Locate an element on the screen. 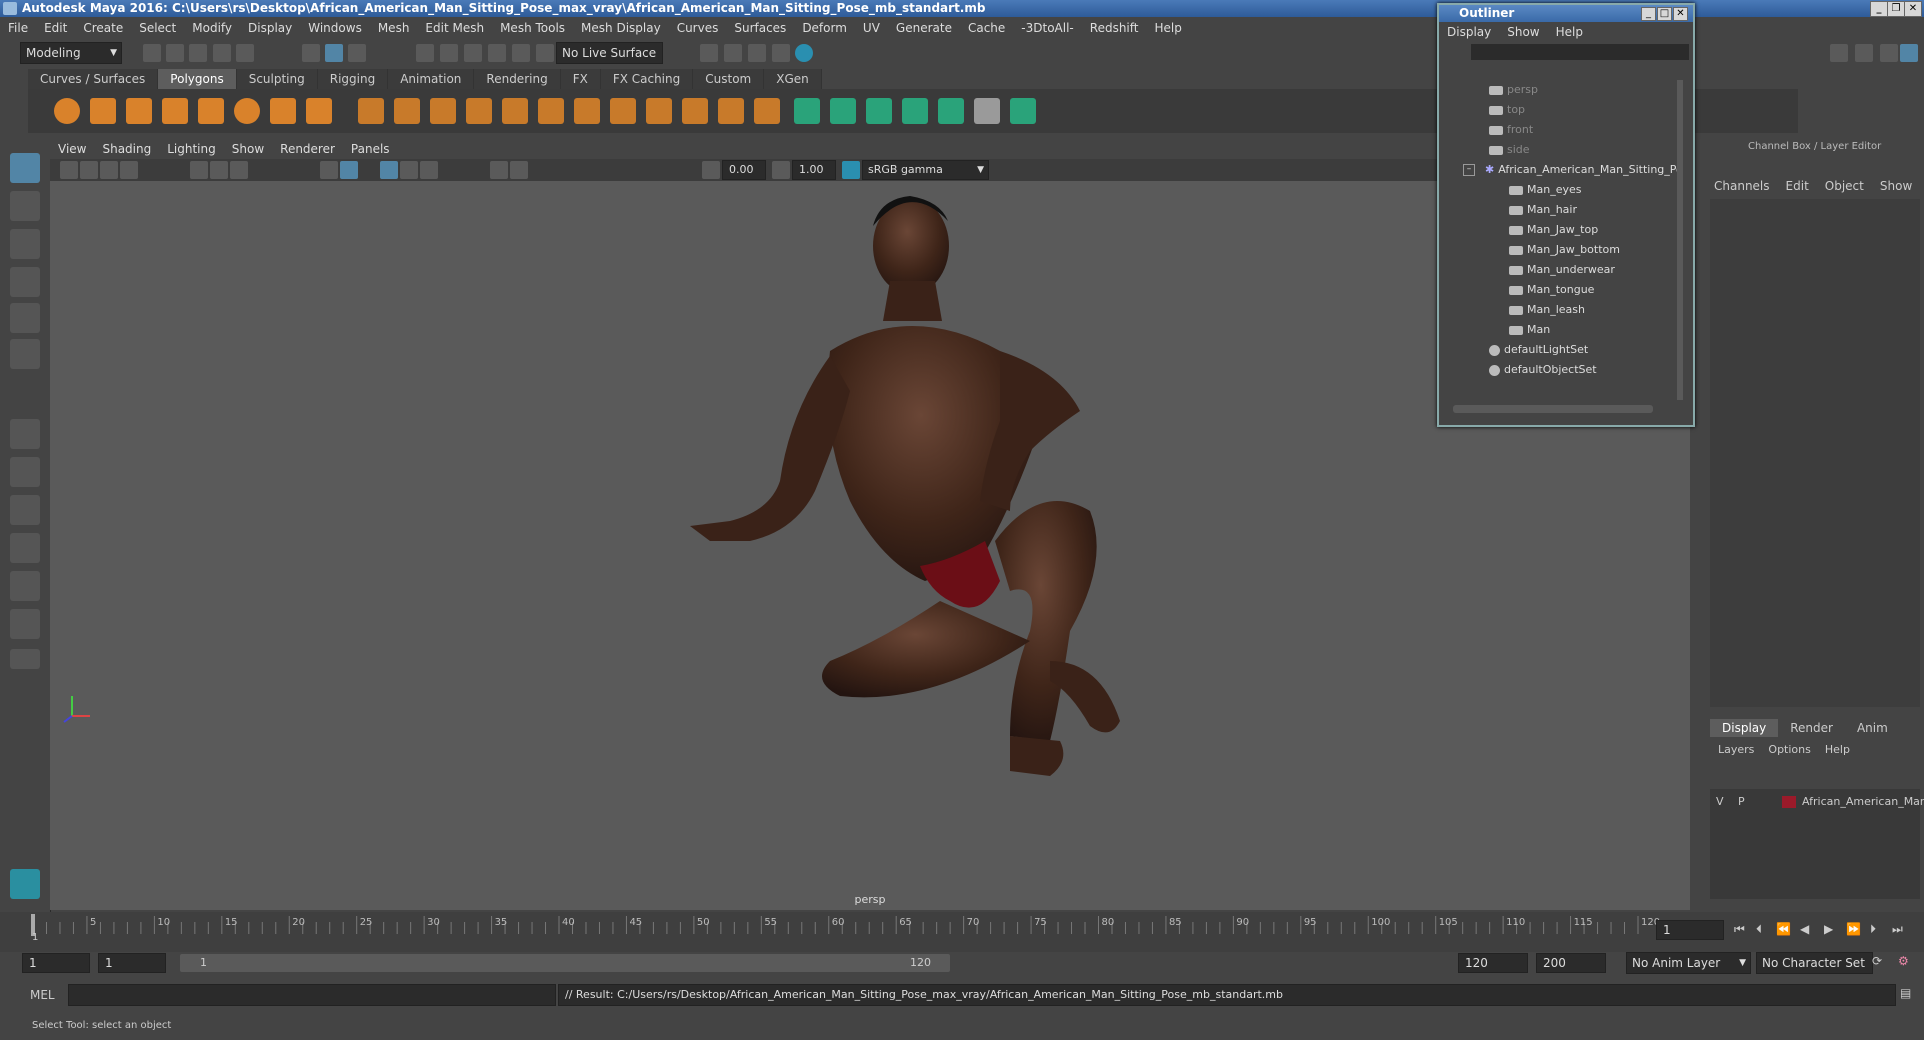  go-to-end-icon: ⏭ is located at coordinates (1897, 929).